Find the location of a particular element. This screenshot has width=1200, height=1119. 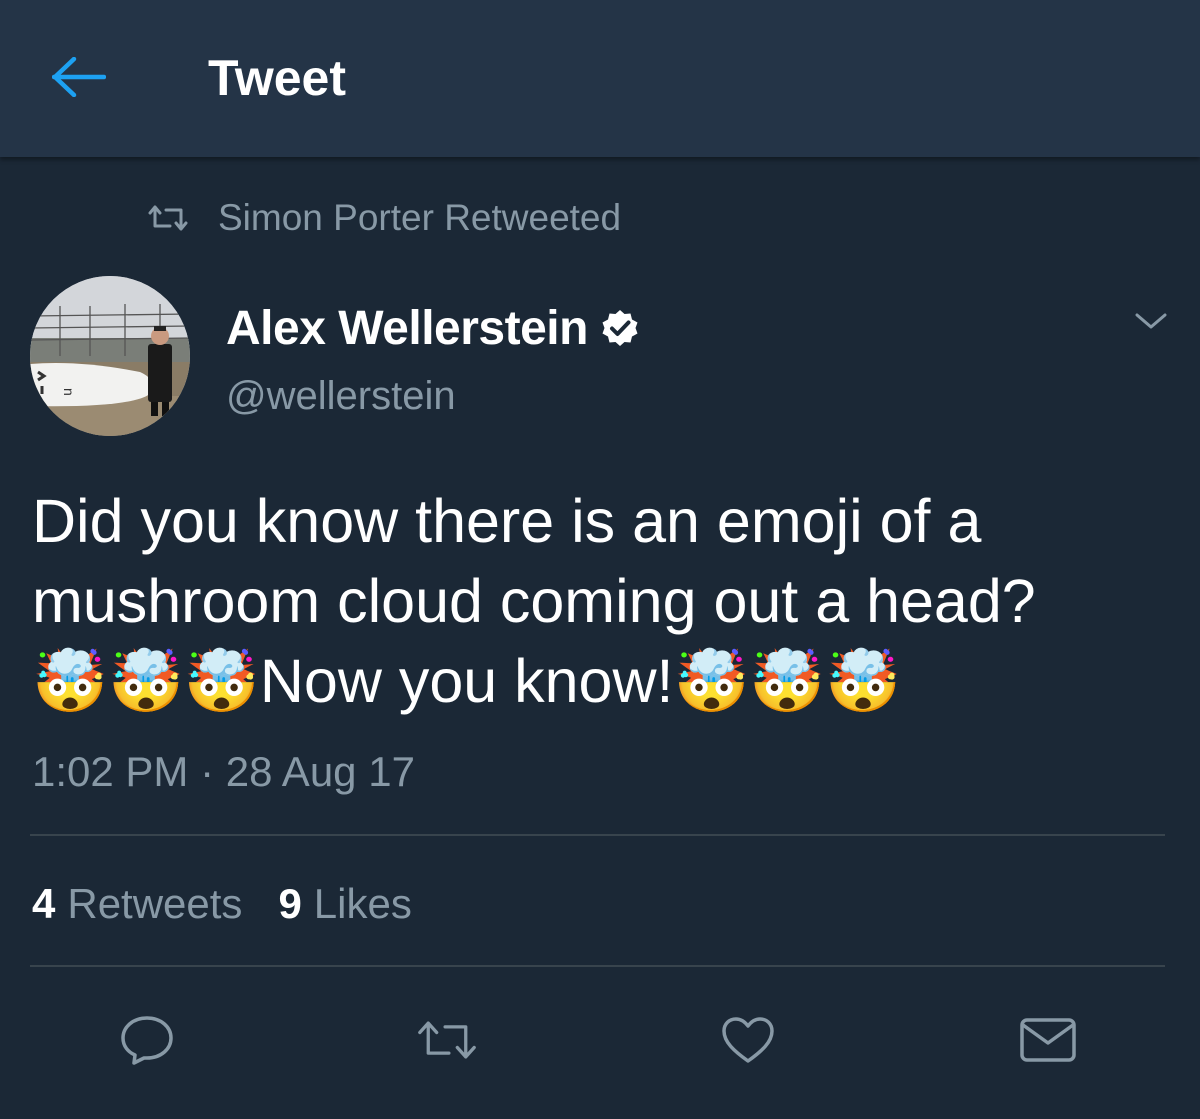

retweets-label: Retweets is located at coordinates (155, 903).